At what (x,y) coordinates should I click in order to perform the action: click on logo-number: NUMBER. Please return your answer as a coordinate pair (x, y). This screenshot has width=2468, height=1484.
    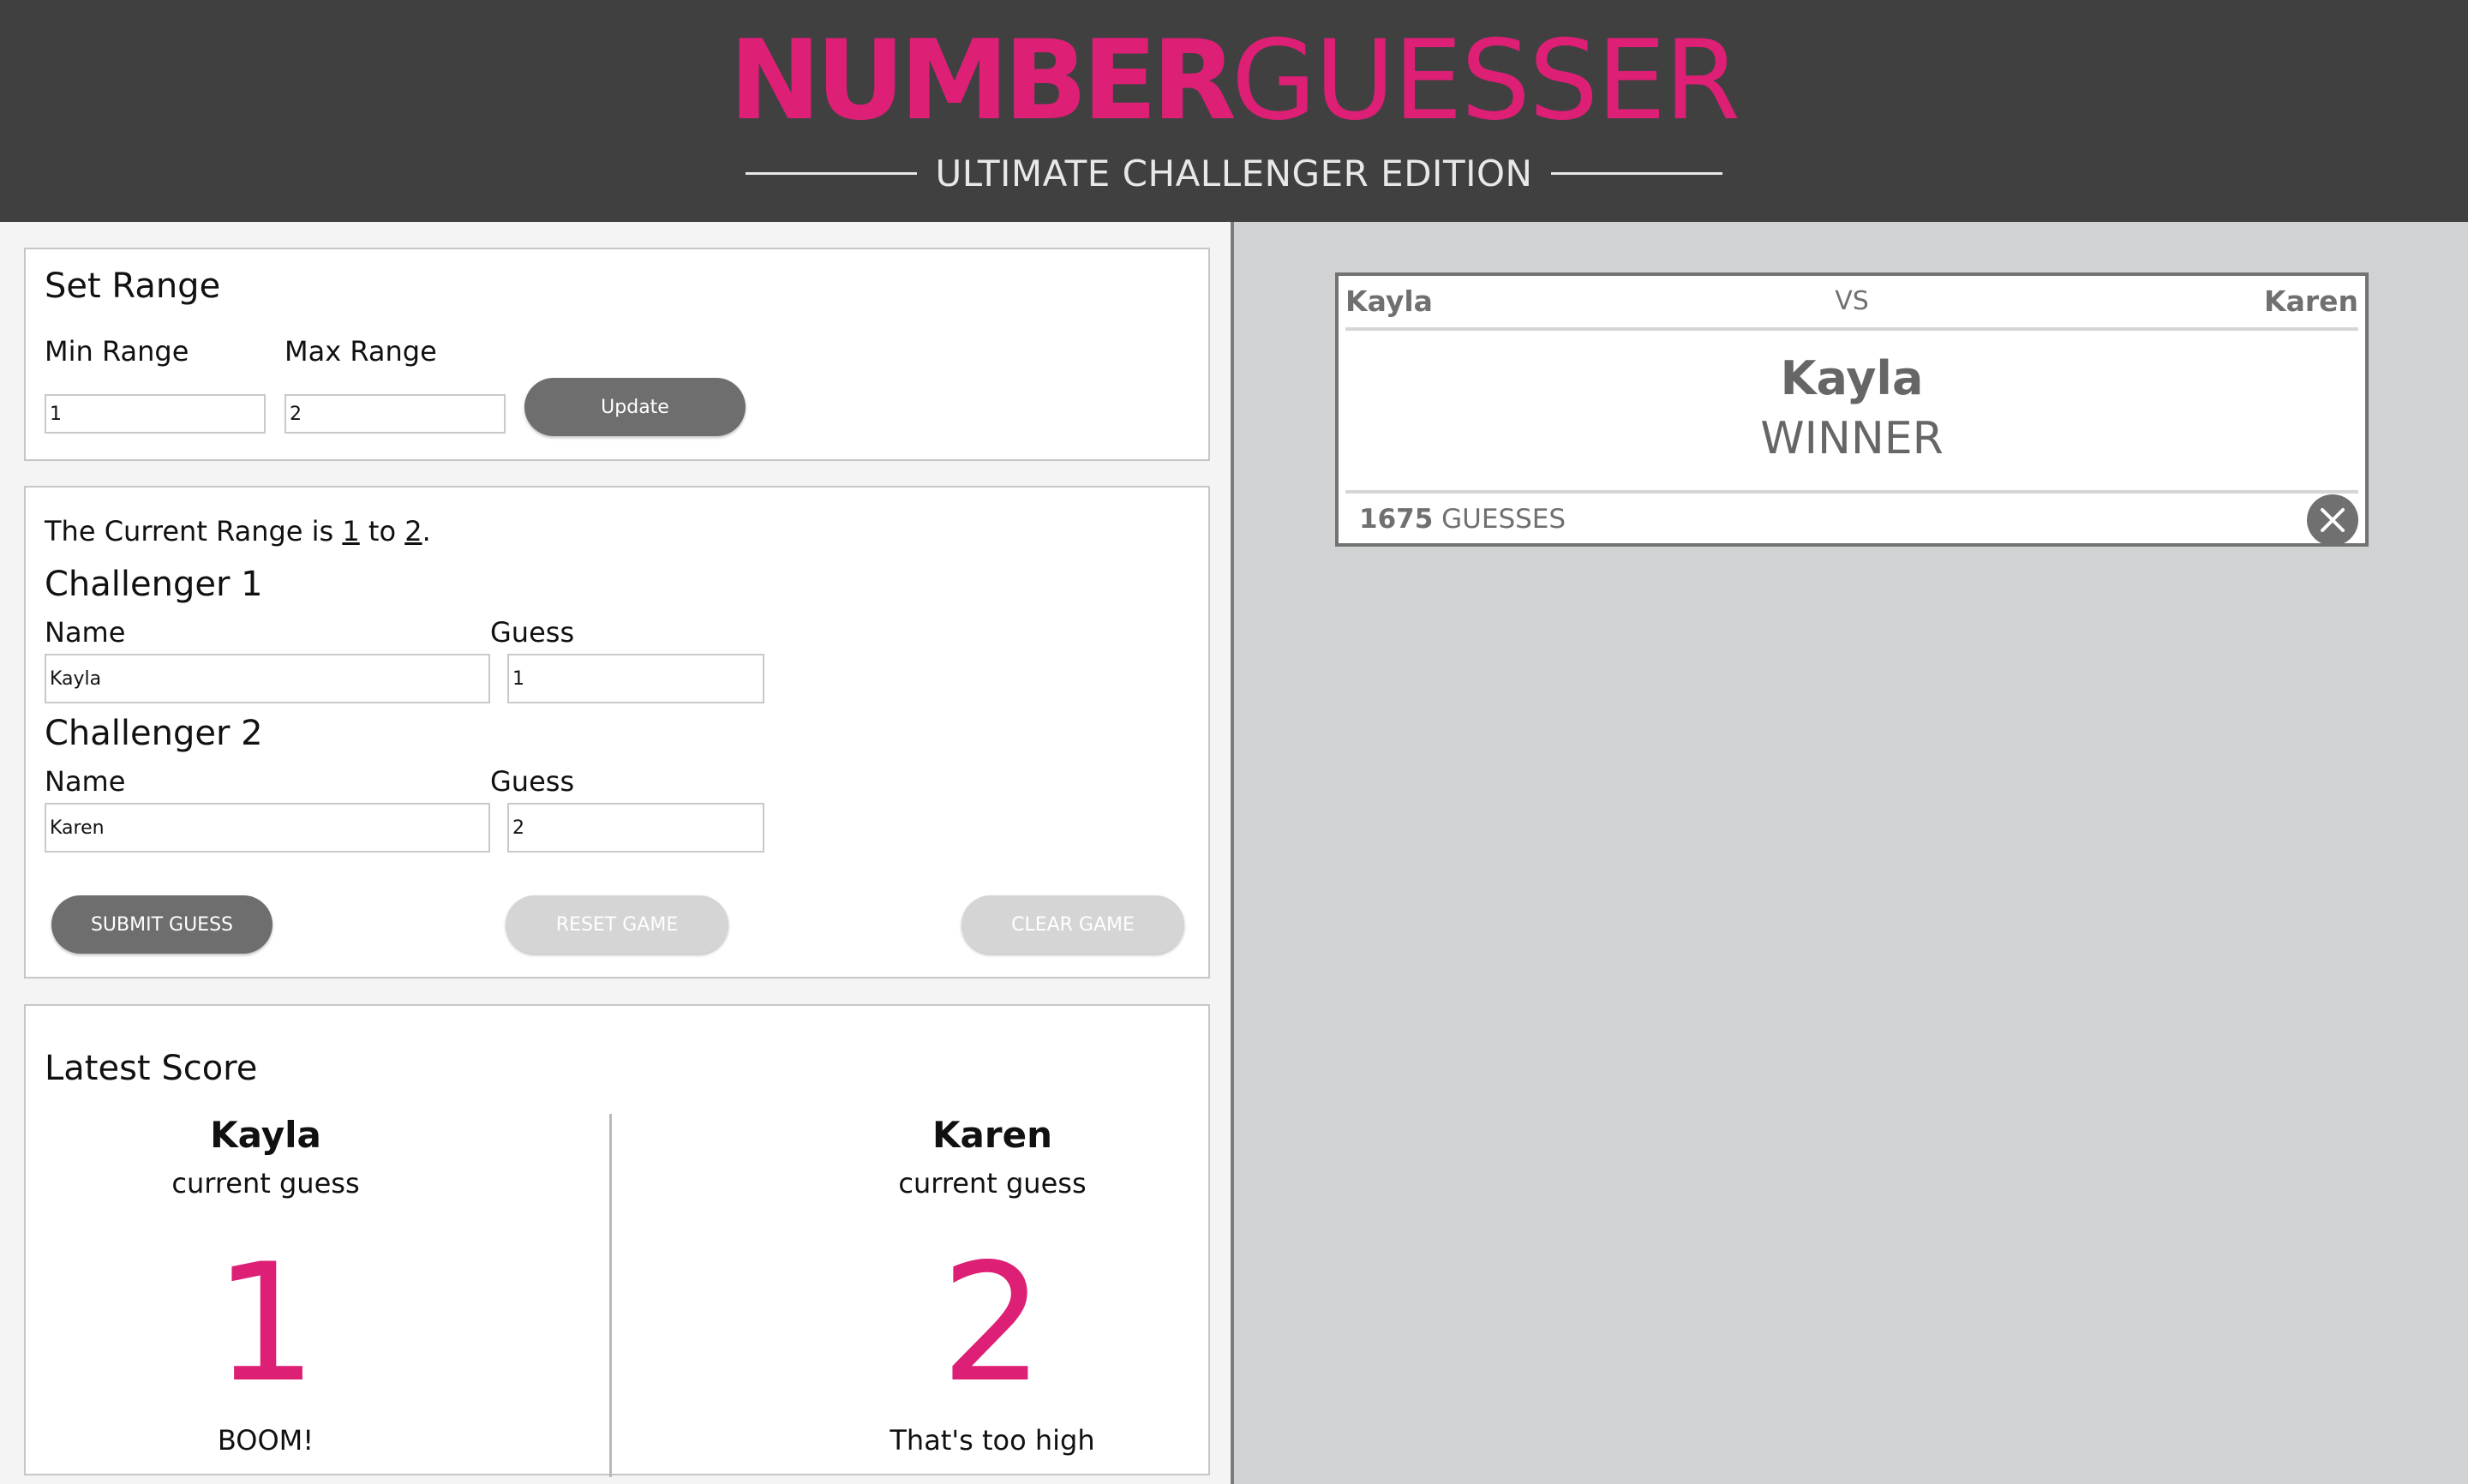
    Looking at the image, I should click on (982, 81).